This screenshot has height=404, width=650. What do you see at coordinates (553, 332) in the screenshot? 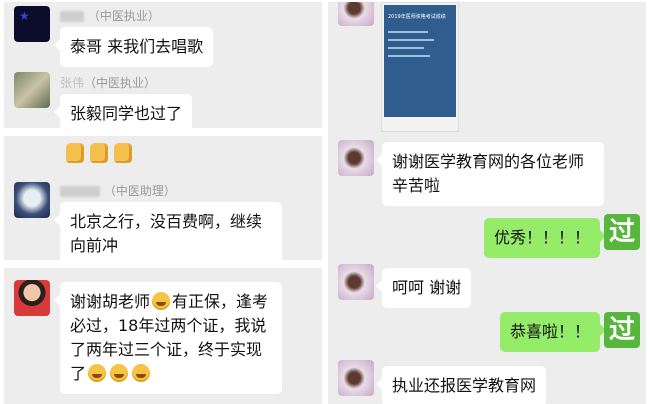
I see `message-bubble: 恭喜啦！！` at bounding box center [553, 332].